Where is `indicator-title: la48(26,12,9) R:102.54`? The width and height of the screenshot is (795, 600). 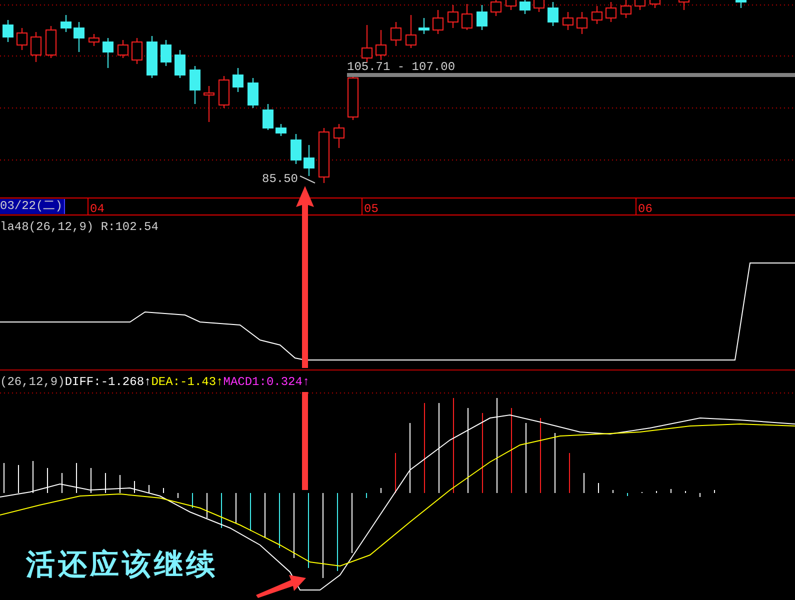
indicator-title: la48(26,12,9) R:102.54 is located at coordinates (79, 227).